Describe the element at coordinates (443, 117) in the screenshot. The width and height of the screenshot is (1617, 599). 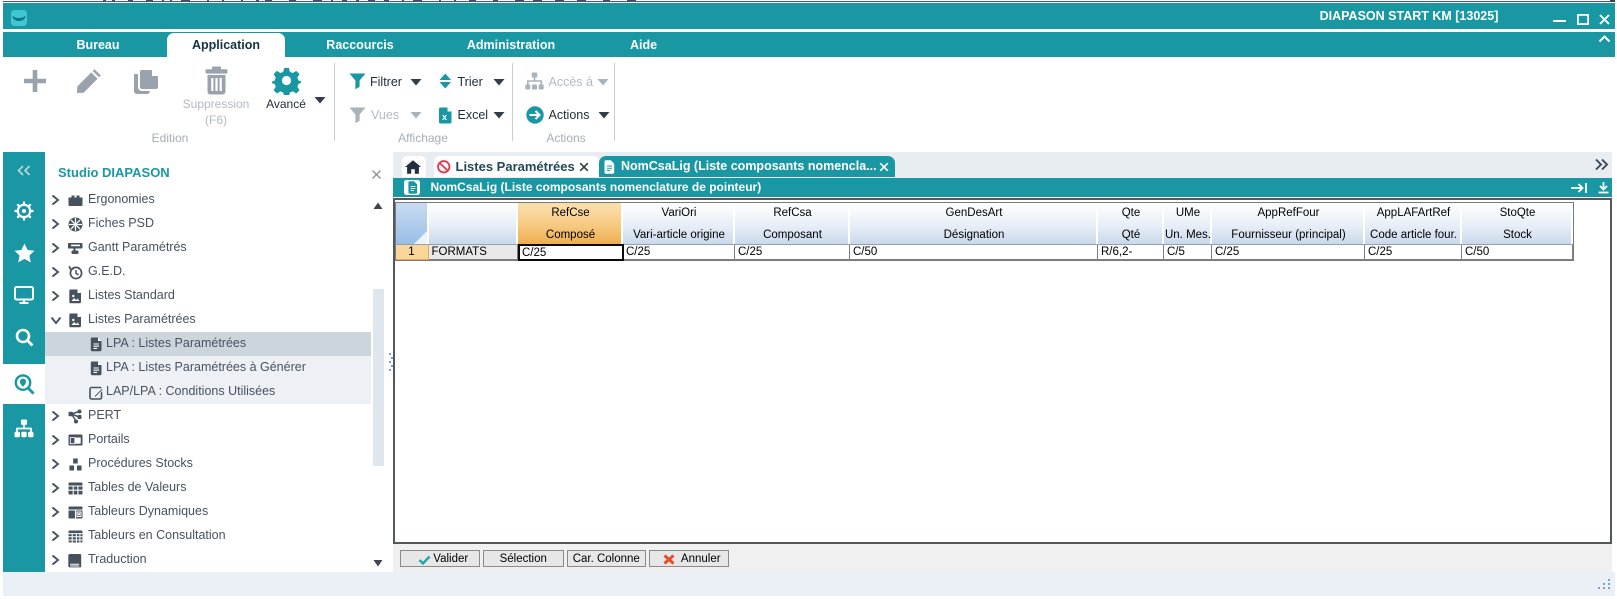
I see `svg-text: x` at that location.